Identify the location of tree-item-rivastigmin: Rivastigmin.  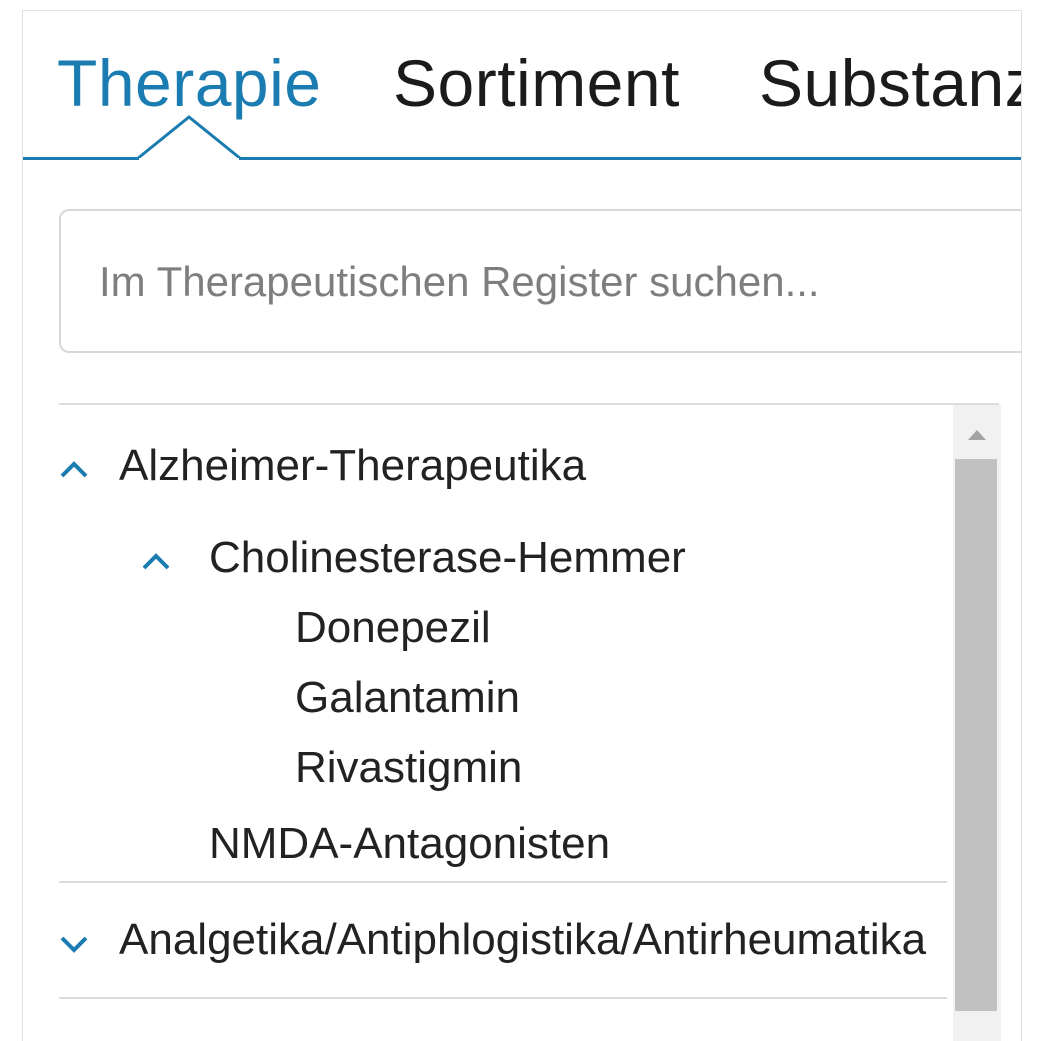
(408, 768).